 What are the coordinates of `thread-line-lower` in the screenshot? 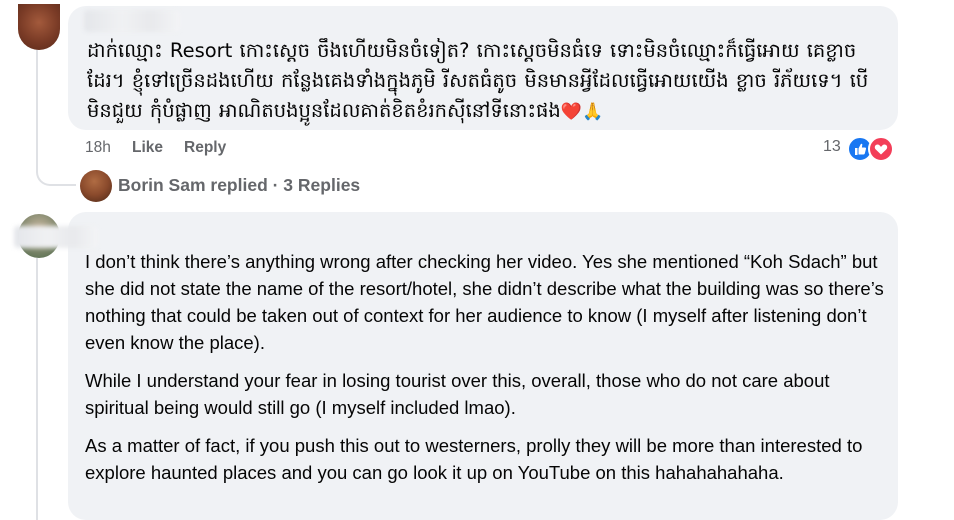 It's located at (37, 389).